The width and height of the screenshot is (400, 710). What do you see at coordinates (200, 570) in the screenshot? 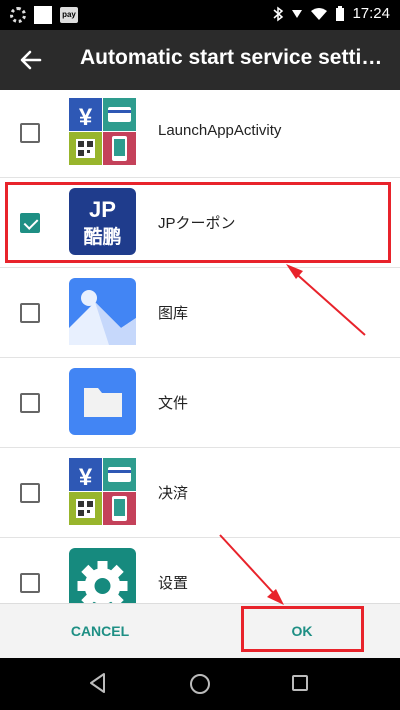
I see `list-item: 设置` at bounding box center [200, 570].